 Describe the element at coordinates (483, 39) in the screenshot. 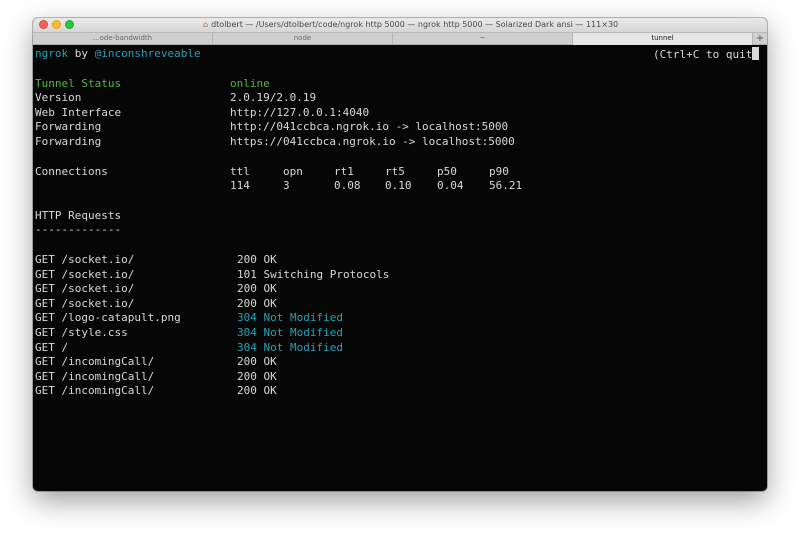

I see `tab-home: ~` at that location.